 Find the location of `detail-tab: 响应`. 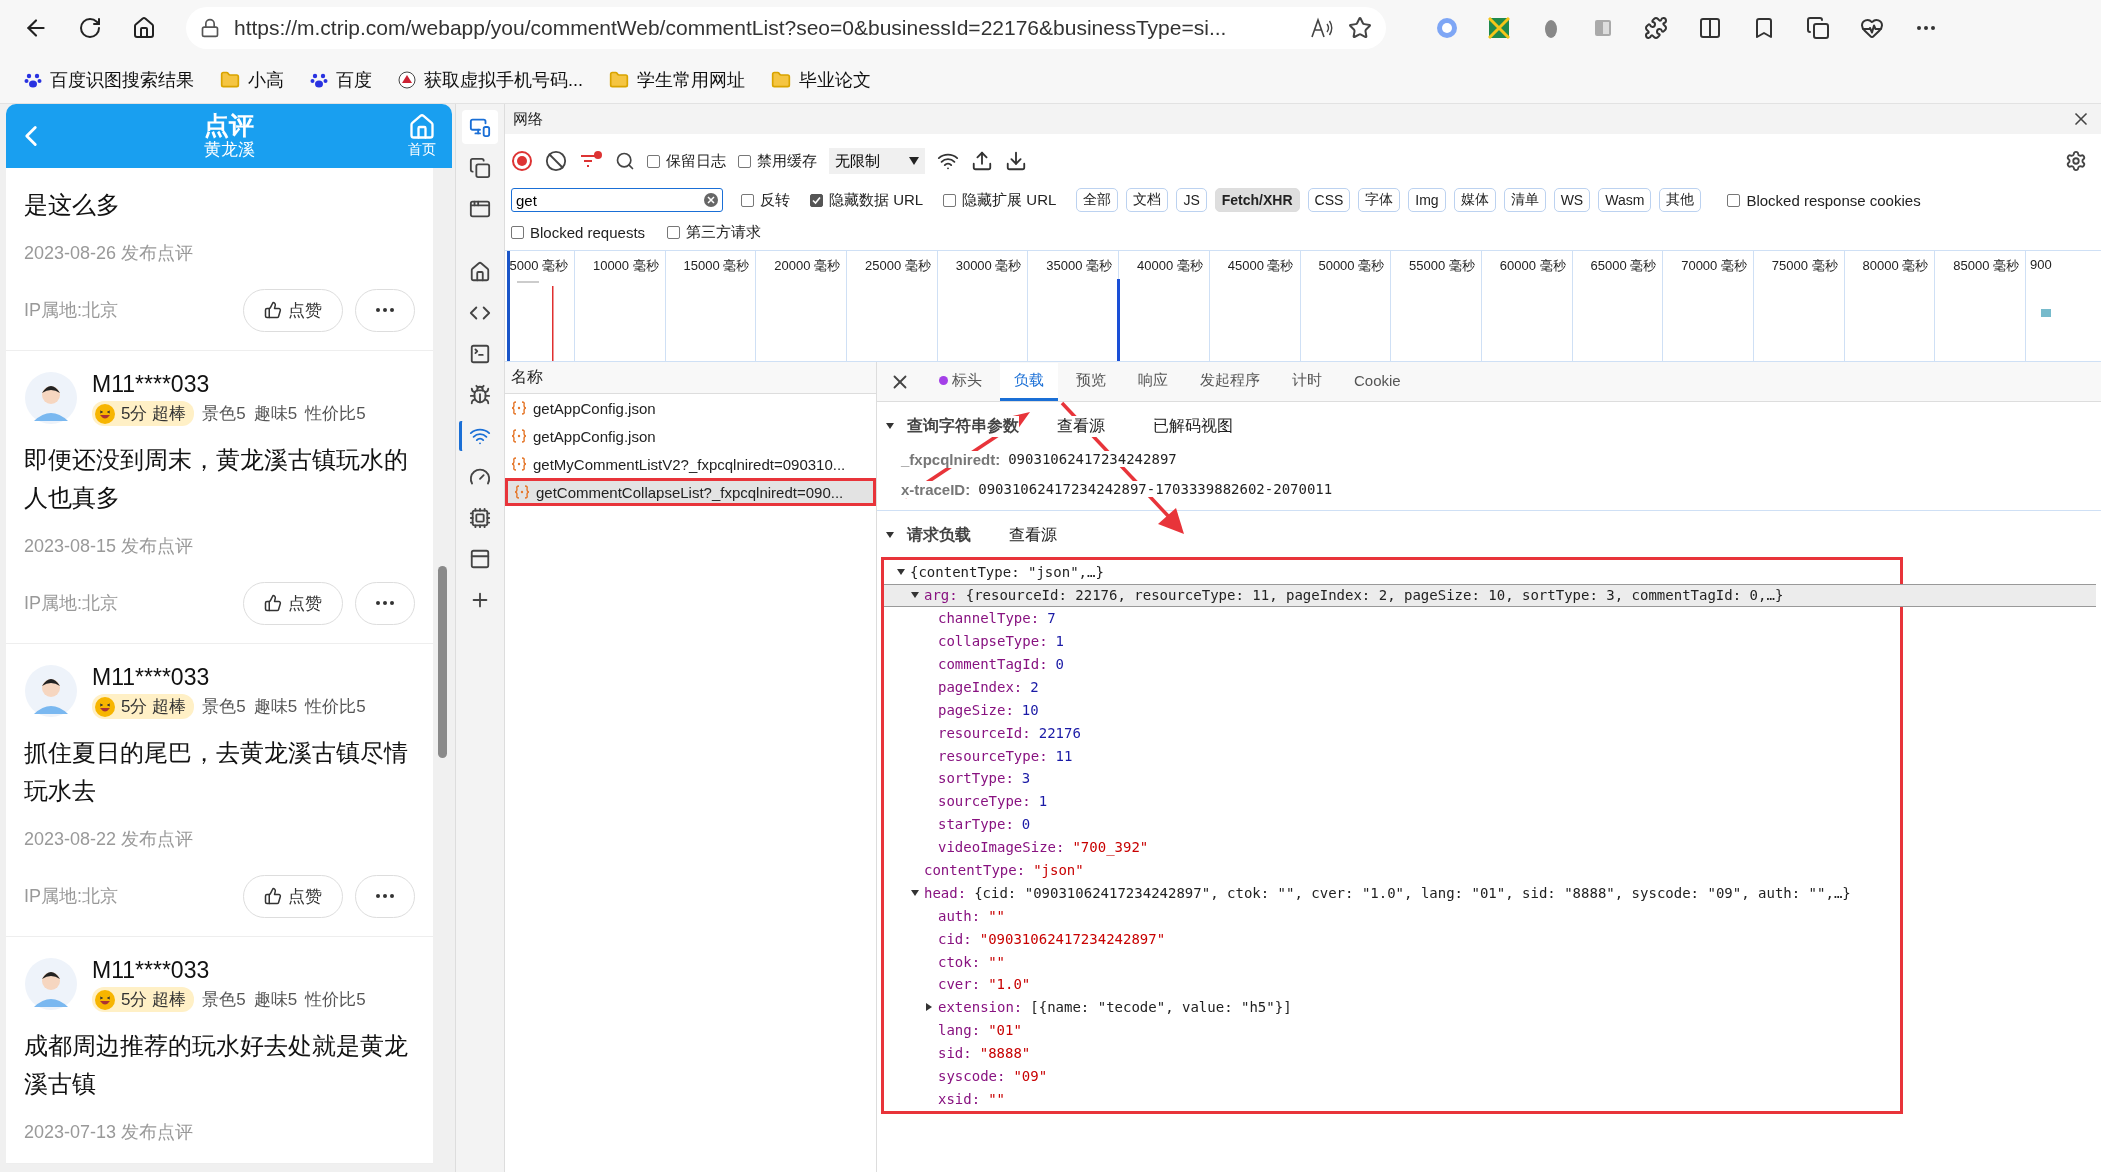

detail-tab: 响应 is located at coordinates (1153, 382).